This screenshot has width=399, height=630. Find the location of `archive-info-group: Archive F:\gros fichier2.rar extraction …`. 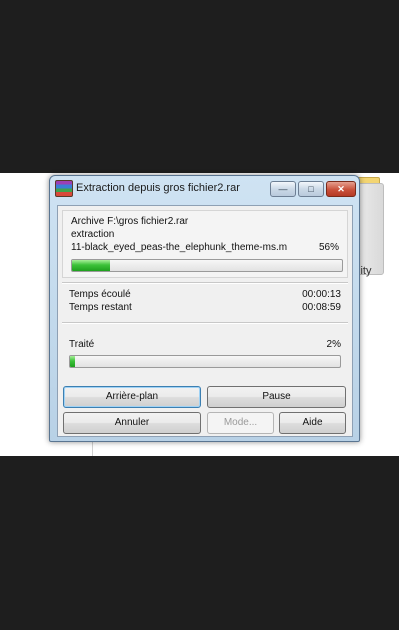

archive-info-group: Archive F:\gros fichier2.rar extraction … is located at coordinates (205, 244).